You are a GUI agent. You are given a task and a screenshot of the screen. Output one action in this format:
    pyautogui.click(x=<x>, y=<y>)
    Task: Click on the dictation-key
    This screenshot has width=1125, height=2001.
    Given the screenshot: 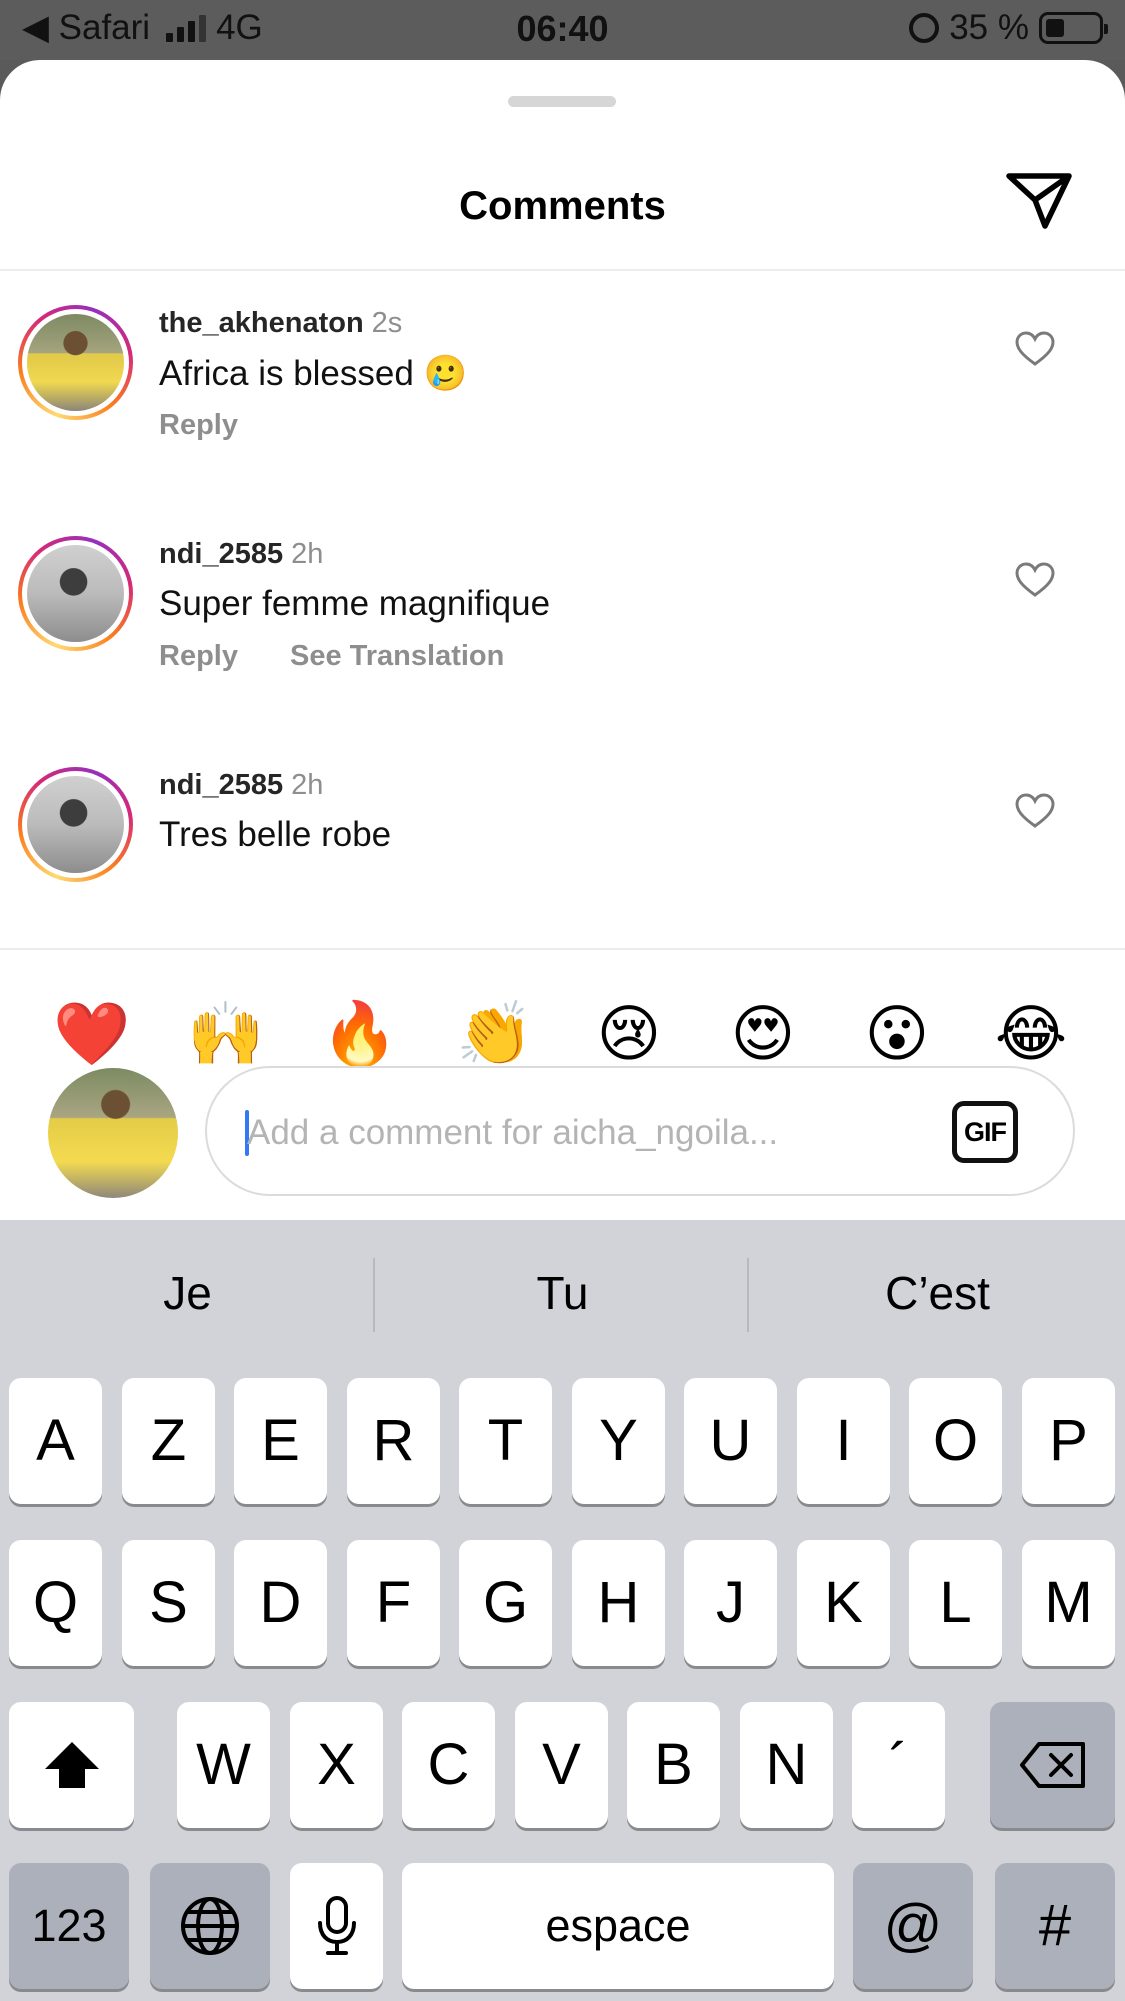 What is the action you would take?
    pyautogui.click(x=336, y=1926)
    